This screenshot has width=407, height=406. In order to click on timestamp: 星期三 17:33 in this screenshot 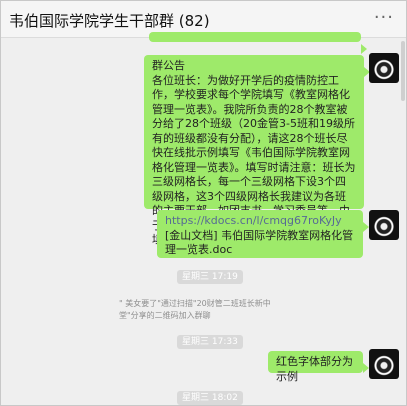, I will do `click(210, 342)`.